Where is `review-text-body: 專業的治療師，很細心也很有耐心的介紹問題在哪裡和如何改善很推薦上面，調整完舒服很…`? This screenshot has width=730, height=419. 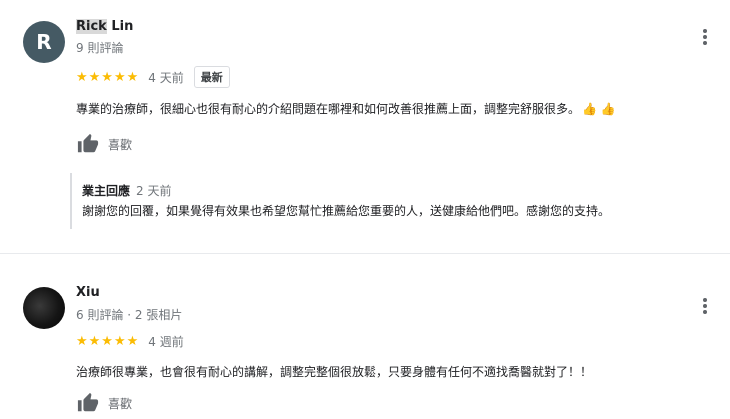 review-text-body: 專業的治療師，很細心也很有耐心的介紹問題在哪裡和如何改善很推薦上面，調整完舒服很… is located at coordinates (328, 109).